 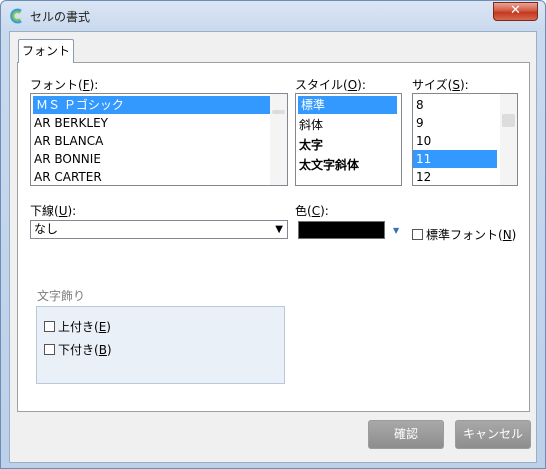 I want to click on list-item: AR BLANCA, so click(x=159, y=141).